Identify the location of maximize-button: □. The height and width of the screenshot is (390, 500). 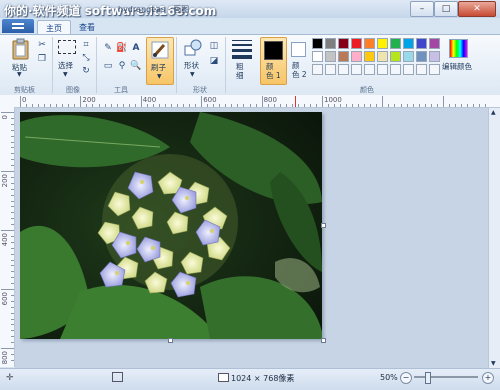
(446, 9).